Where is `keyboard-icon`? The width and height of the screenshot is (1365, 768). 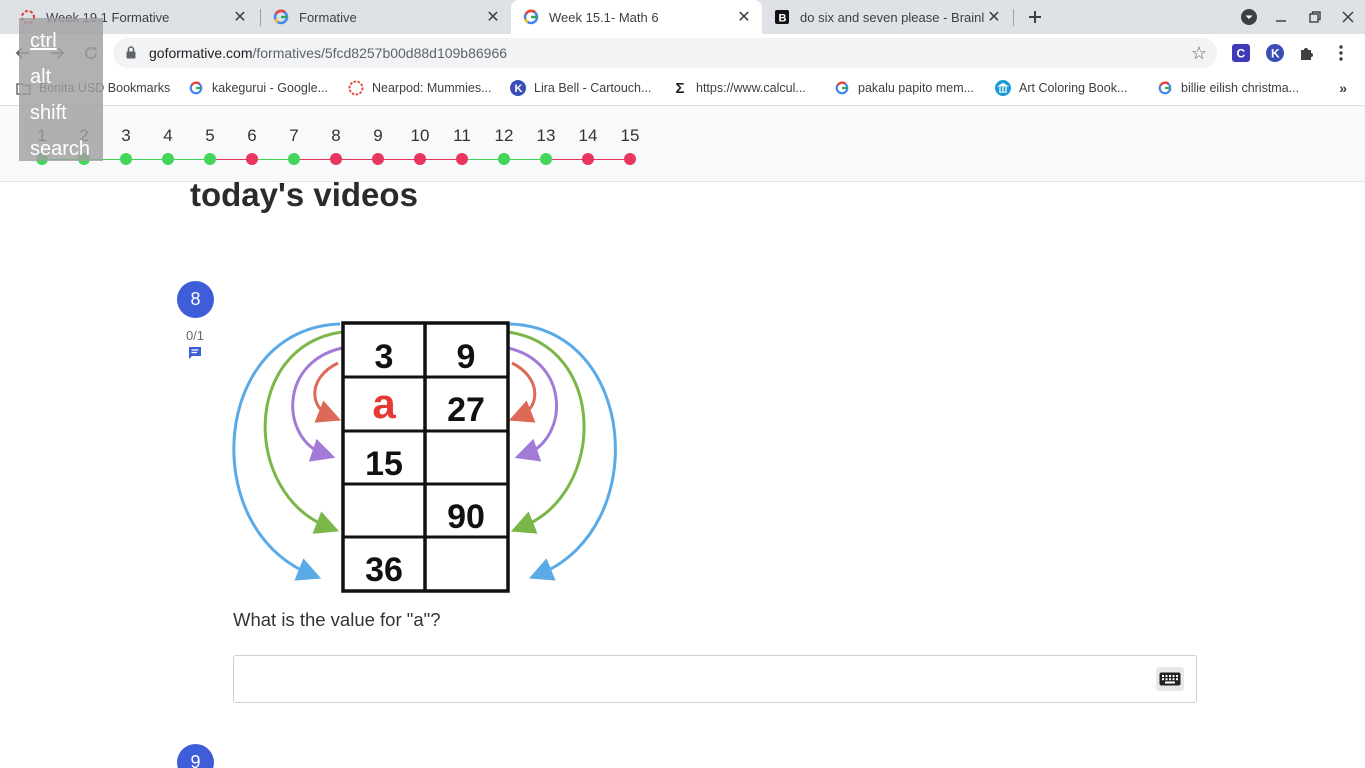
keyboard-icon is located at coordinates (1170, 679).